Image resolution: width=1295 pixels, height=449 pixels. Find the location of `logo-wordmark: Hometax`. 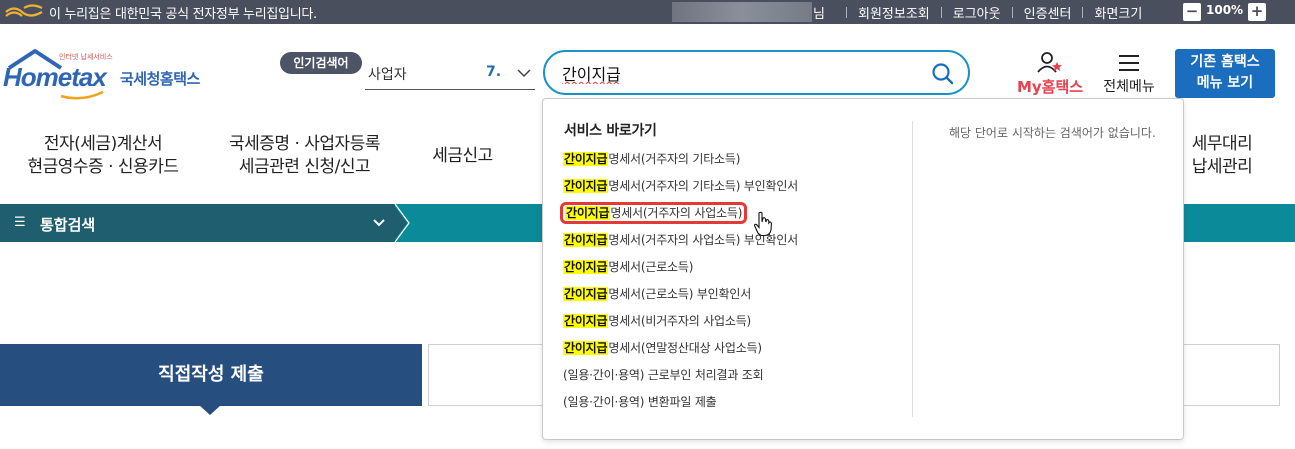

logo-wordmark: Hometax is located at coordinates (55, 77).